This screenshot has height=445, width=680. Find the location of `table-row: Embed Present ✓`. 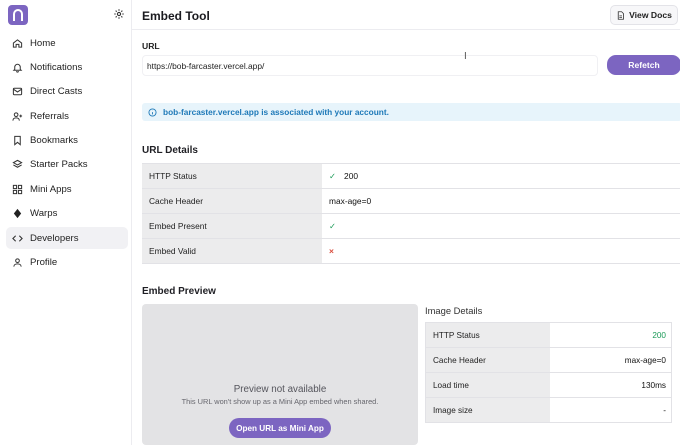

table-row: Embed Present ✓ is located at coordinates (411, 226).